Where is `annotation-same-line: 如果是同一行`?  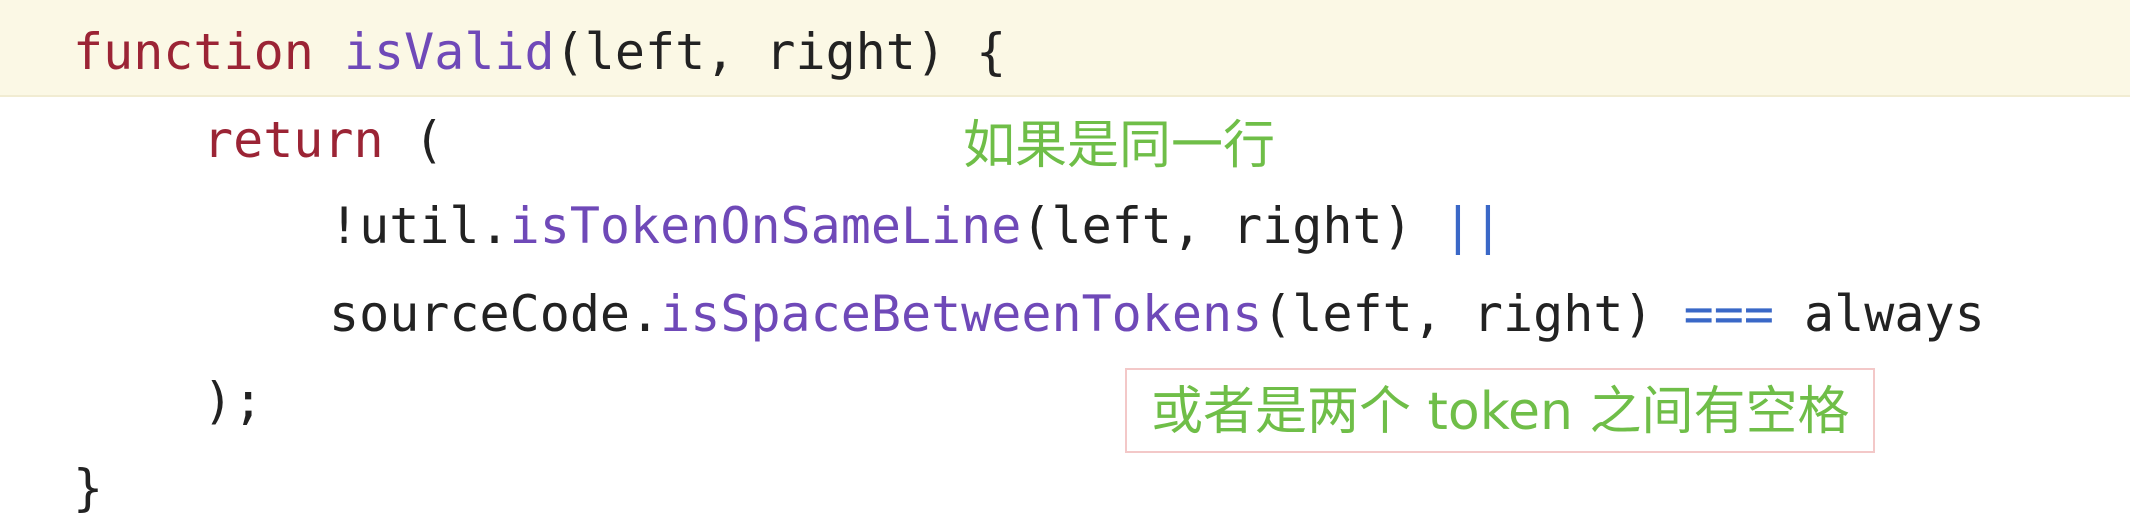
annotation-same-line: 如果是同一行 is located at coordinates (1119, 146).